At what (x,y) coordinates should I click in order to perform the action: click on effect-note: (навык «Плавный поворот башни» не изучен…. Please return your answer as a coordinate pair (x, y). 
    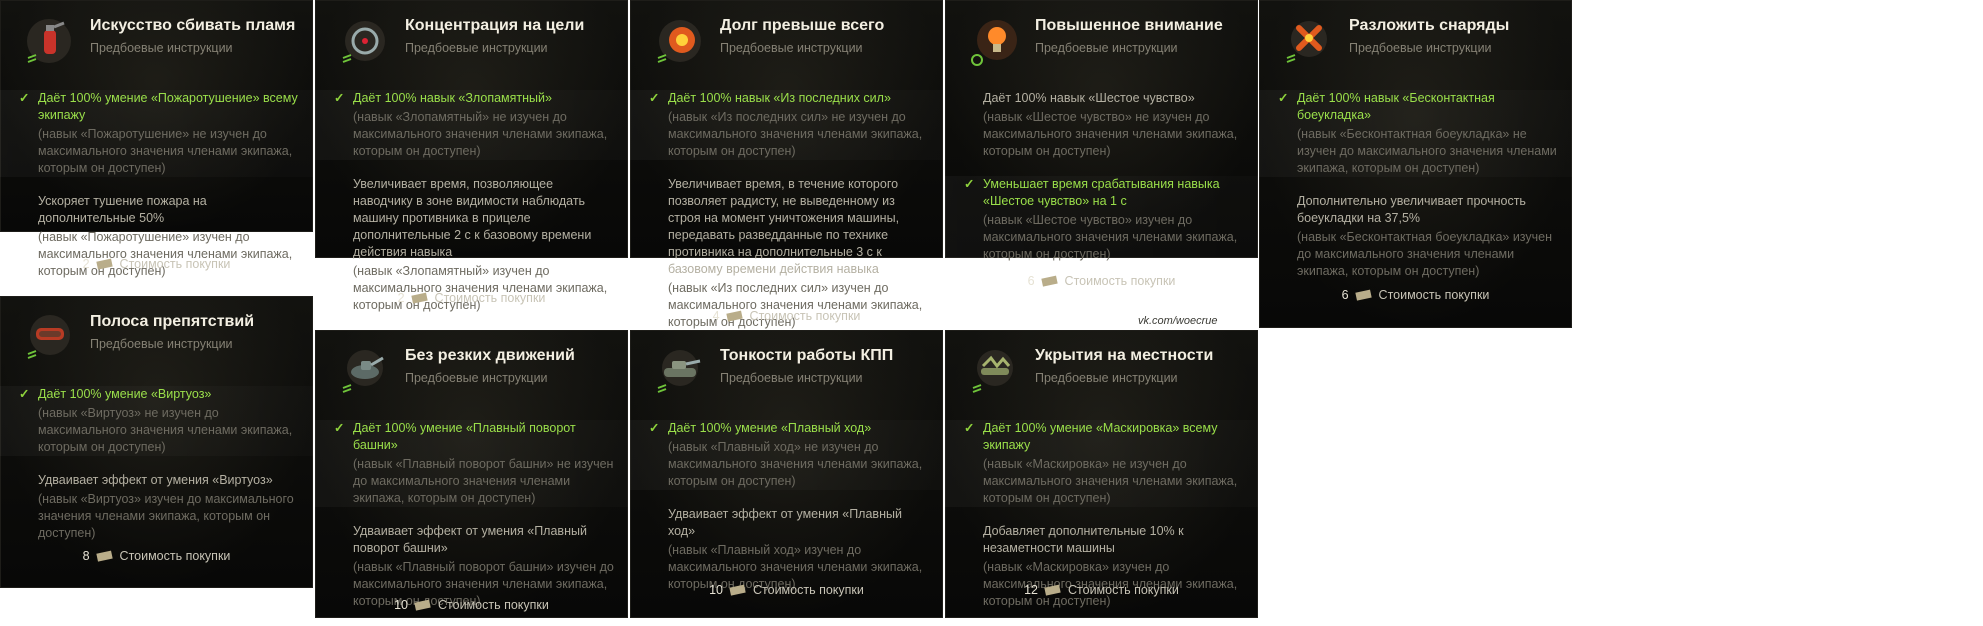
    Looking at the image, I should click on (483, 481).